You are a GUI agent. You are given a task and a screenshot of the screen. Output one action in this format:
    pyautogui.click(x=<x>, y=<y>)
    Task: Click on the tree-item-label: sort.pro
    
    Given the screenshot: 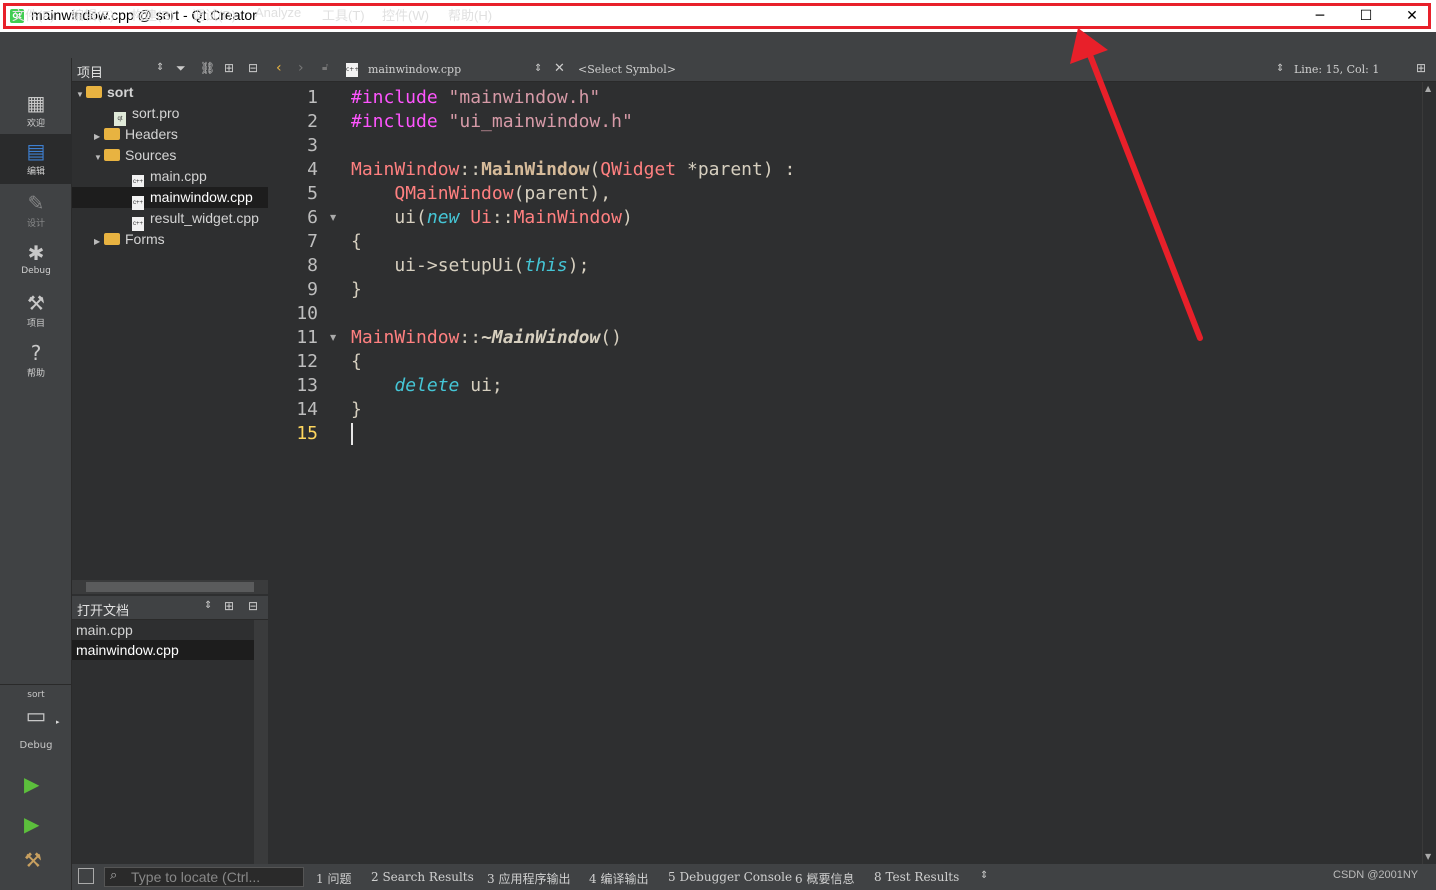 What is the action you would take?
    pyautogui.click(x=156, y=113)
    